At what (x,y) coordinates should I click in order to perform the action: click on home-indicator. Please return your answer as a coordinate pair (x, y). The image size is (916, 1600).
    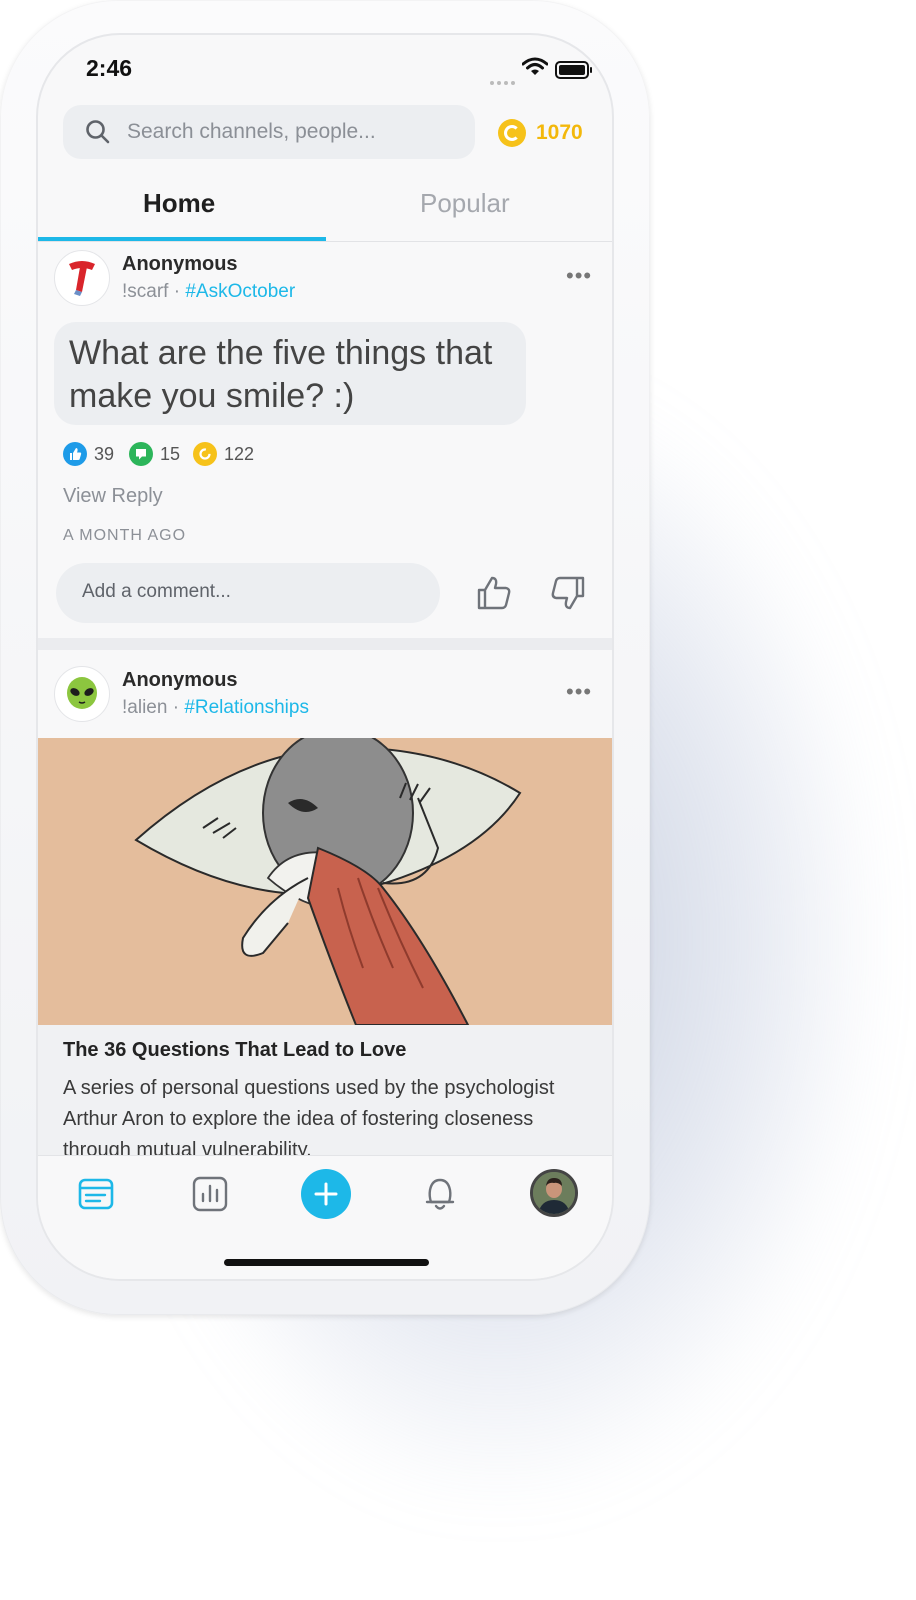
    Looking at the image, I should click on (326, 1262).